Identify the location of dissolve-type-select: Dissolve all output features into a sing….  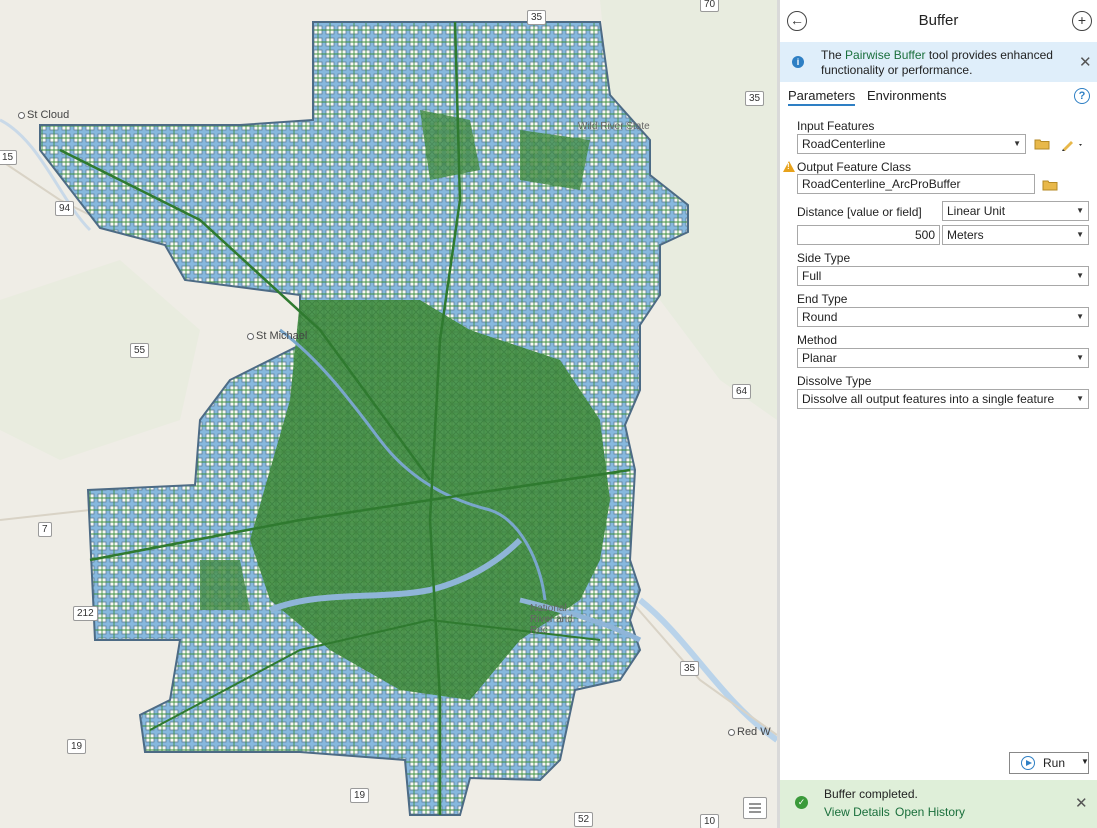
(943, 399).